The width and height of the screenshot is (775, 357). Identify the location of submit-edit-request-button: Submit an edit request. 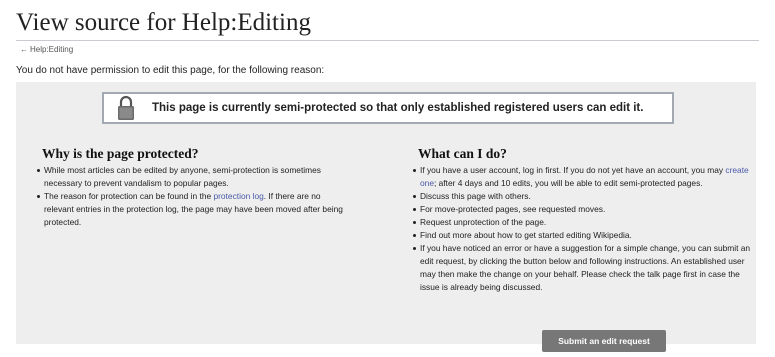
(604, 341).